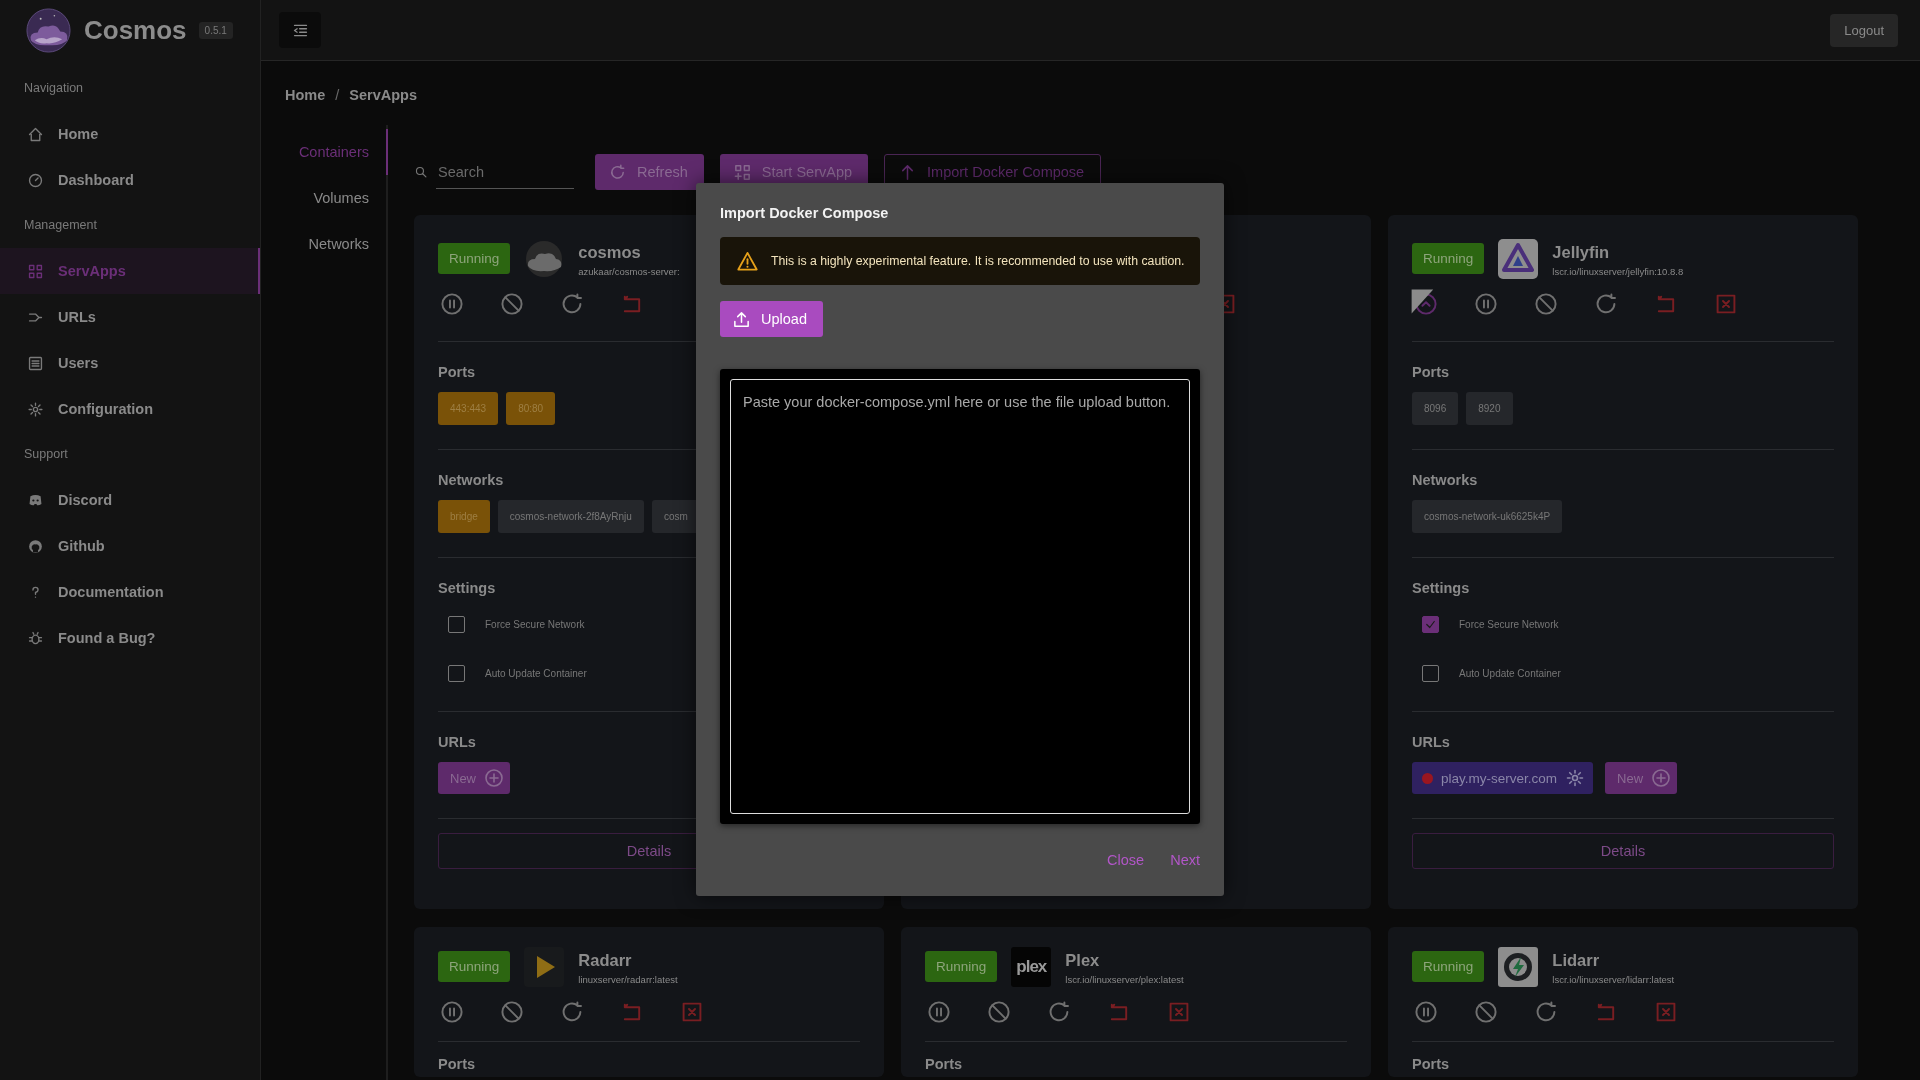 The height and width of the screenshot is (1080, 1920). What do you see at coordinates (421, 172) in the screenshot?
I see `search-icon` at bounding box center [421, 172].